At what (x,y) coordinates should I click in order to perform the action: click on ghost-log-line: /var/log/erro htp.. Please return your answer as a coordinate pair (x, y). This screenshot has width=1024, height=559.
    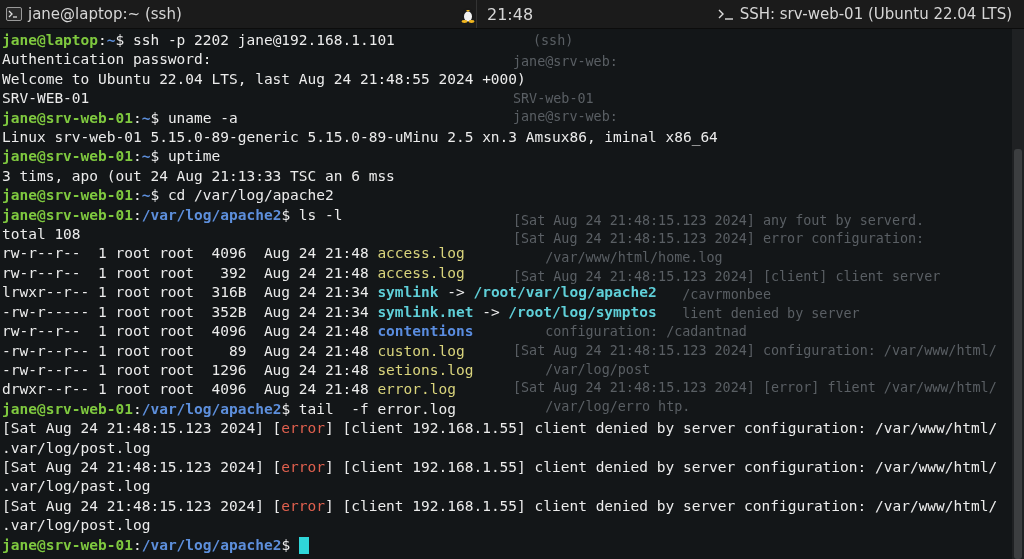
    Looking at the image, I should click on (618, 406).